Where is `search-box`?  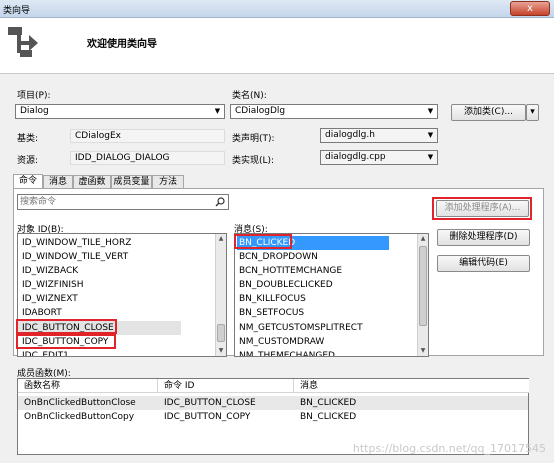 search-box is located at coordinates (123, 202).